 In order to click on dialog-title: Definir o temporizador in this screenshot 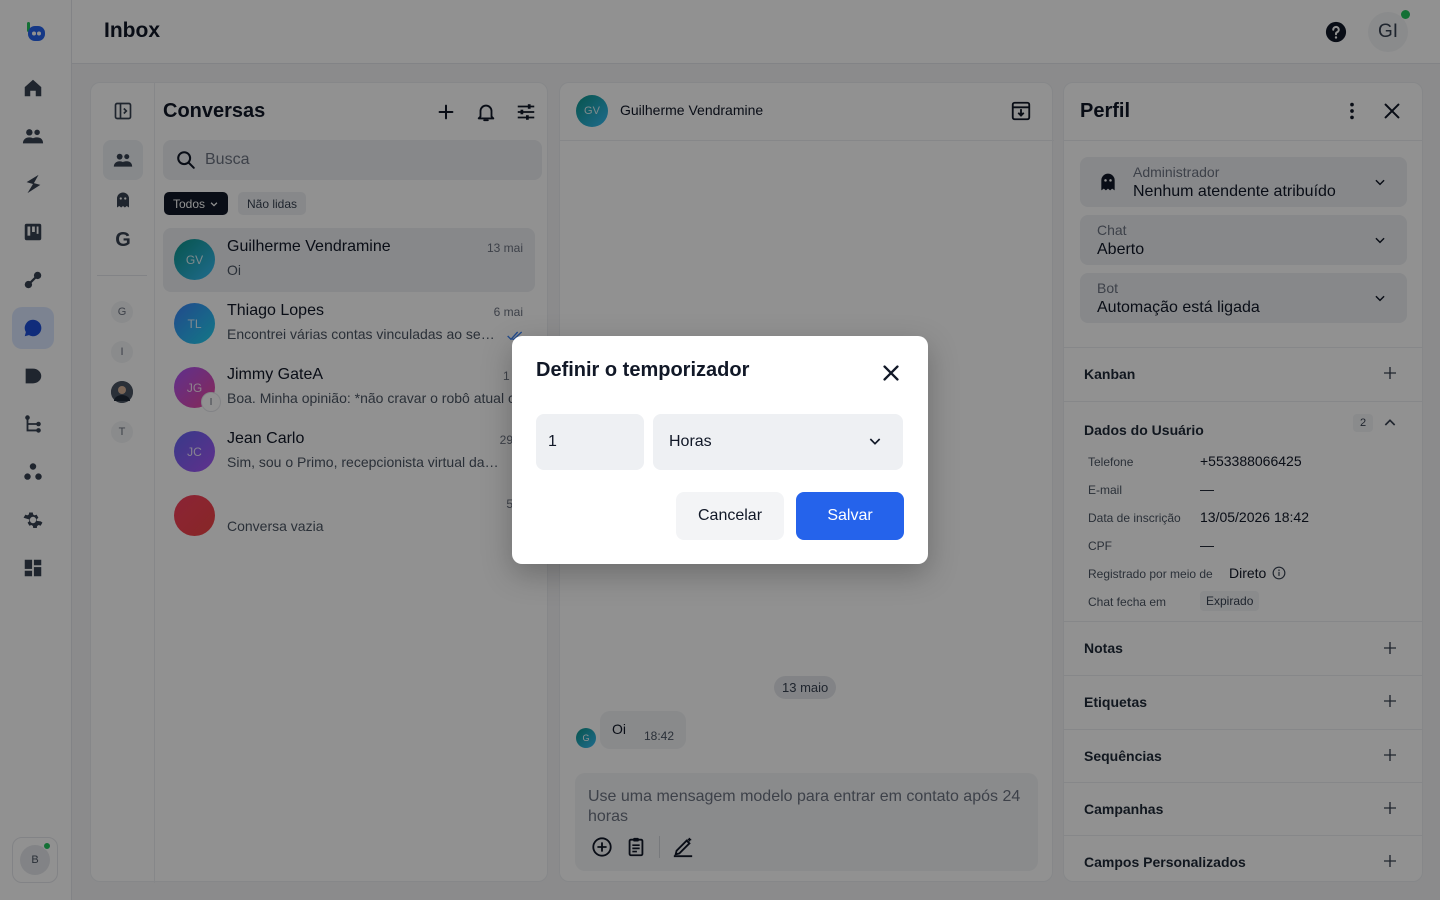, I will do `click(643, 370)`.